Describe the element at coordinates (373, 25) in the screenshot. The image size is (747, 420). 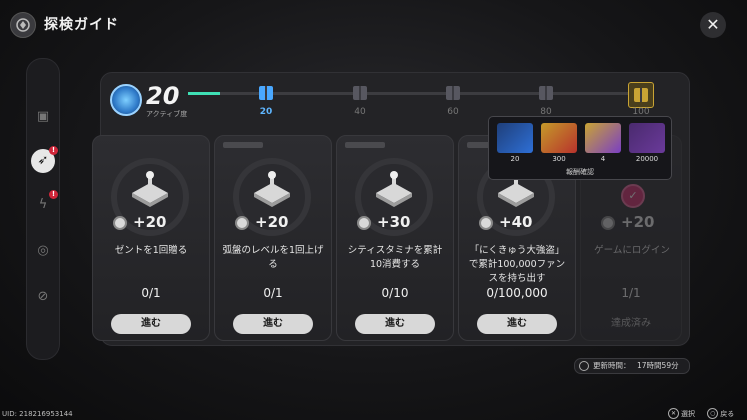
I see `top-bar: 探検ガイド ✕` at that location.